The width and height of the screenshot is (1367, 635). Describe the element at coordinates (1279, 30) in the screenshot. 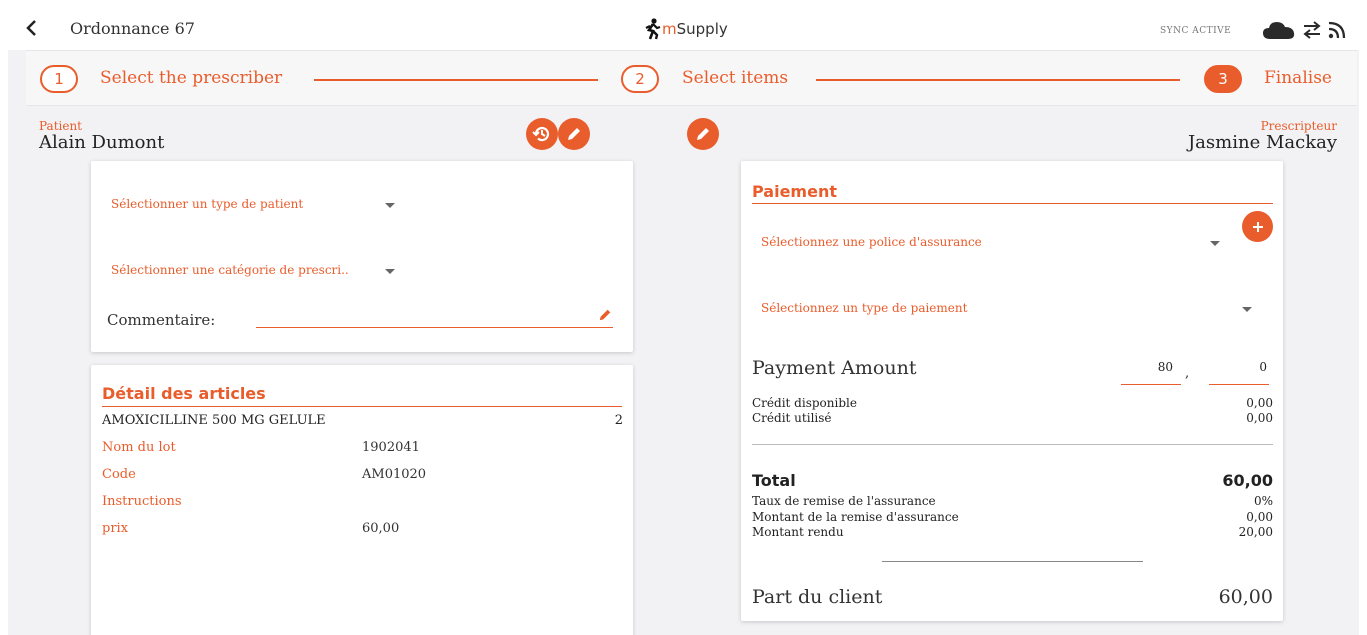

I see `cloud-icon` at that location.